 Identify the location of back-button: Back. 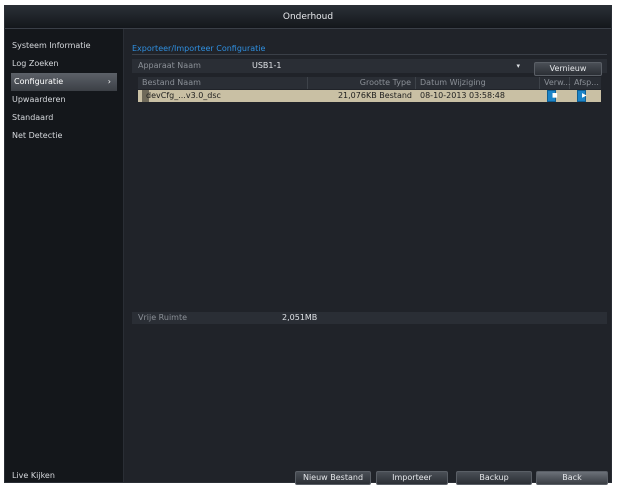
(572, 478).